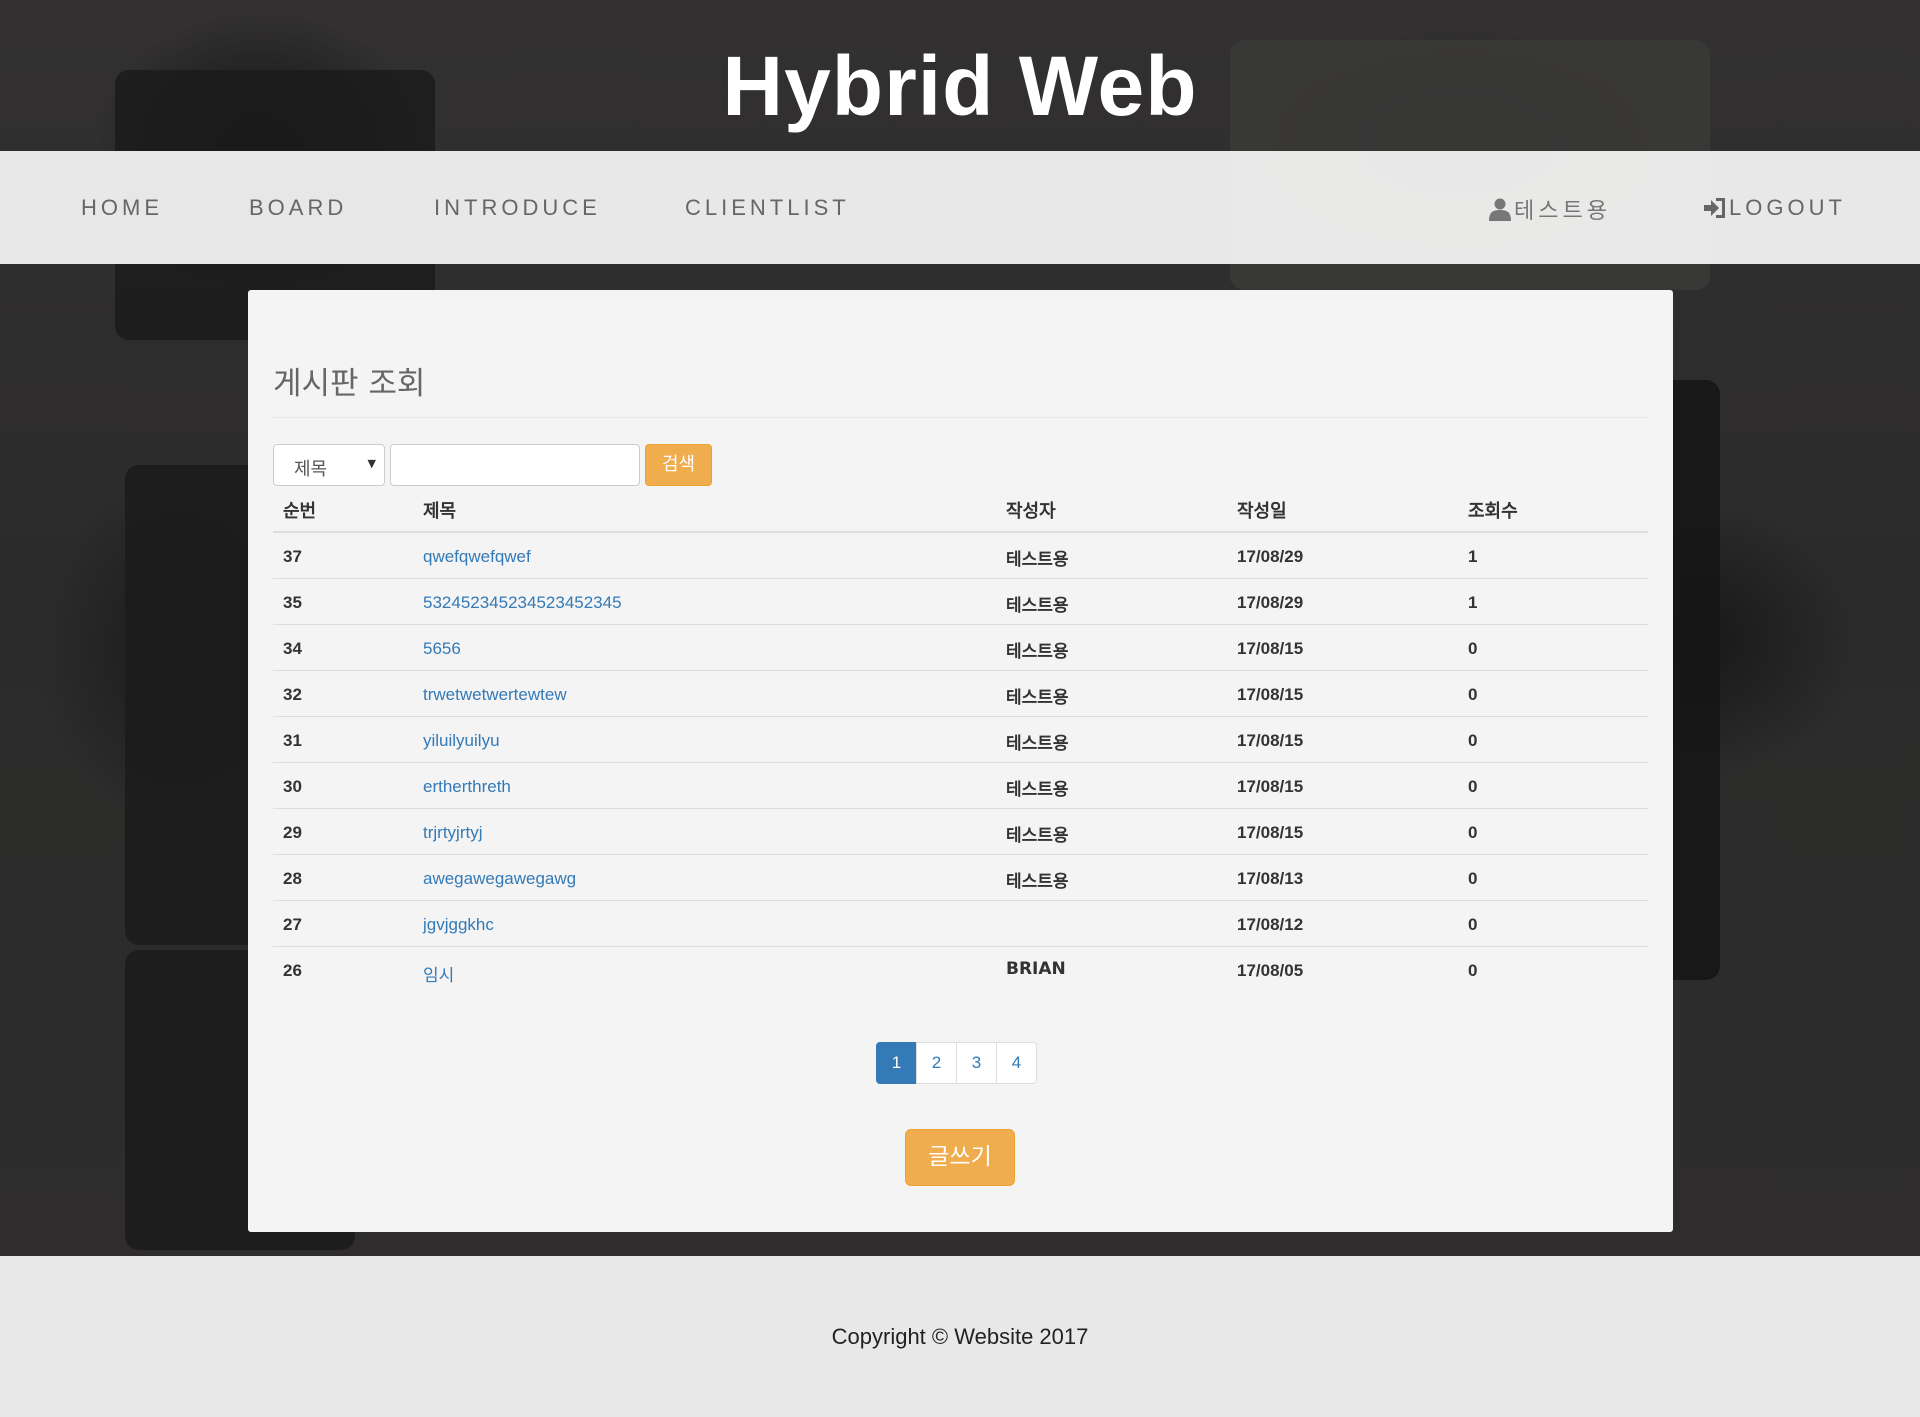  I want to click on row-number: 27, so click(292, 924).